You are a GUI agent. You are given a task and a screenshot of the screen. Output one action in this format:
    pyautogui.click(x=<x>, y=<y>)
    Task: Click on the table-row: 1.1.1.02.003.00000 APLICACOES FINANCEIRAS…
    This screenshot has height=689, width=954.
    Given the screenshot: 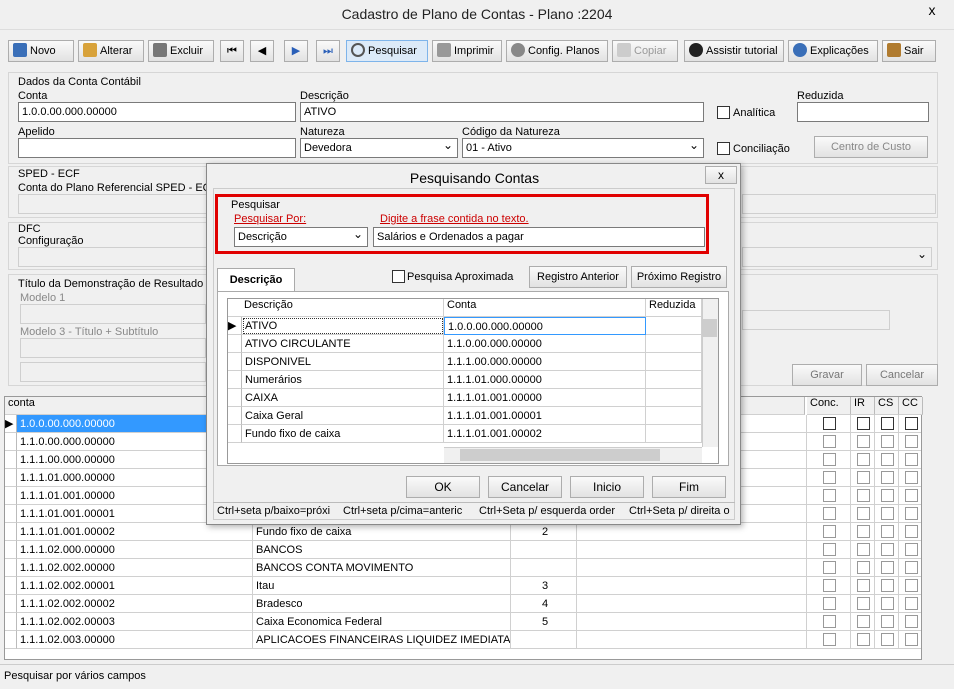 What is the action you would take?
    pyautogui.click(x=463, y=640)
    